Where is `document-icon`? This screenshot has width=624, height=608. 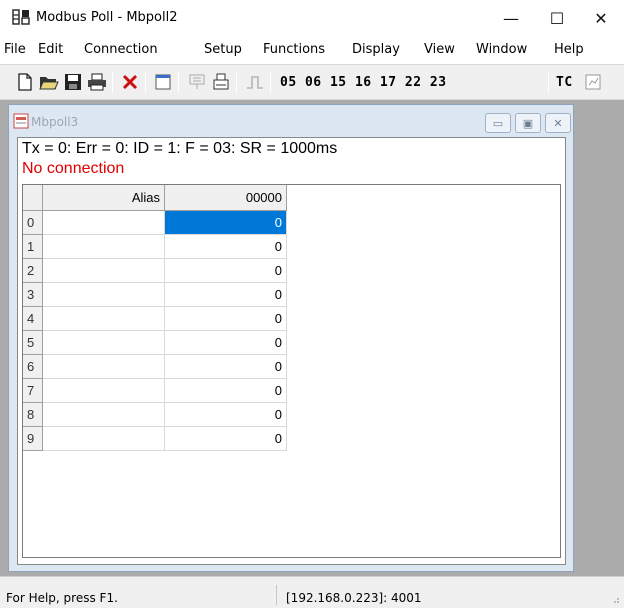 document-icon is located at coordinates (21, 121).